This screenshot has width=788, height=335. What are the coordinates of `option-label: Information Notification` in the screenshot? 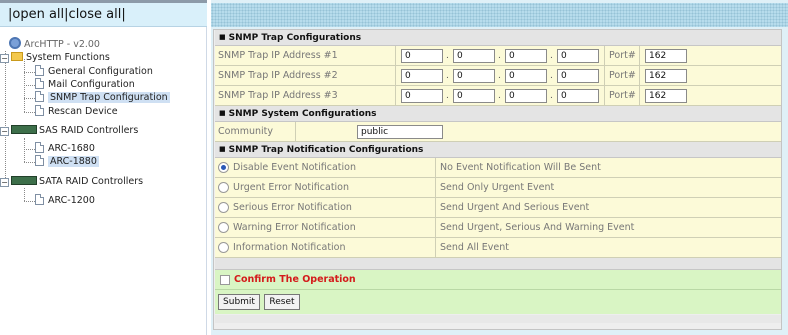 It's located at (289, 247).